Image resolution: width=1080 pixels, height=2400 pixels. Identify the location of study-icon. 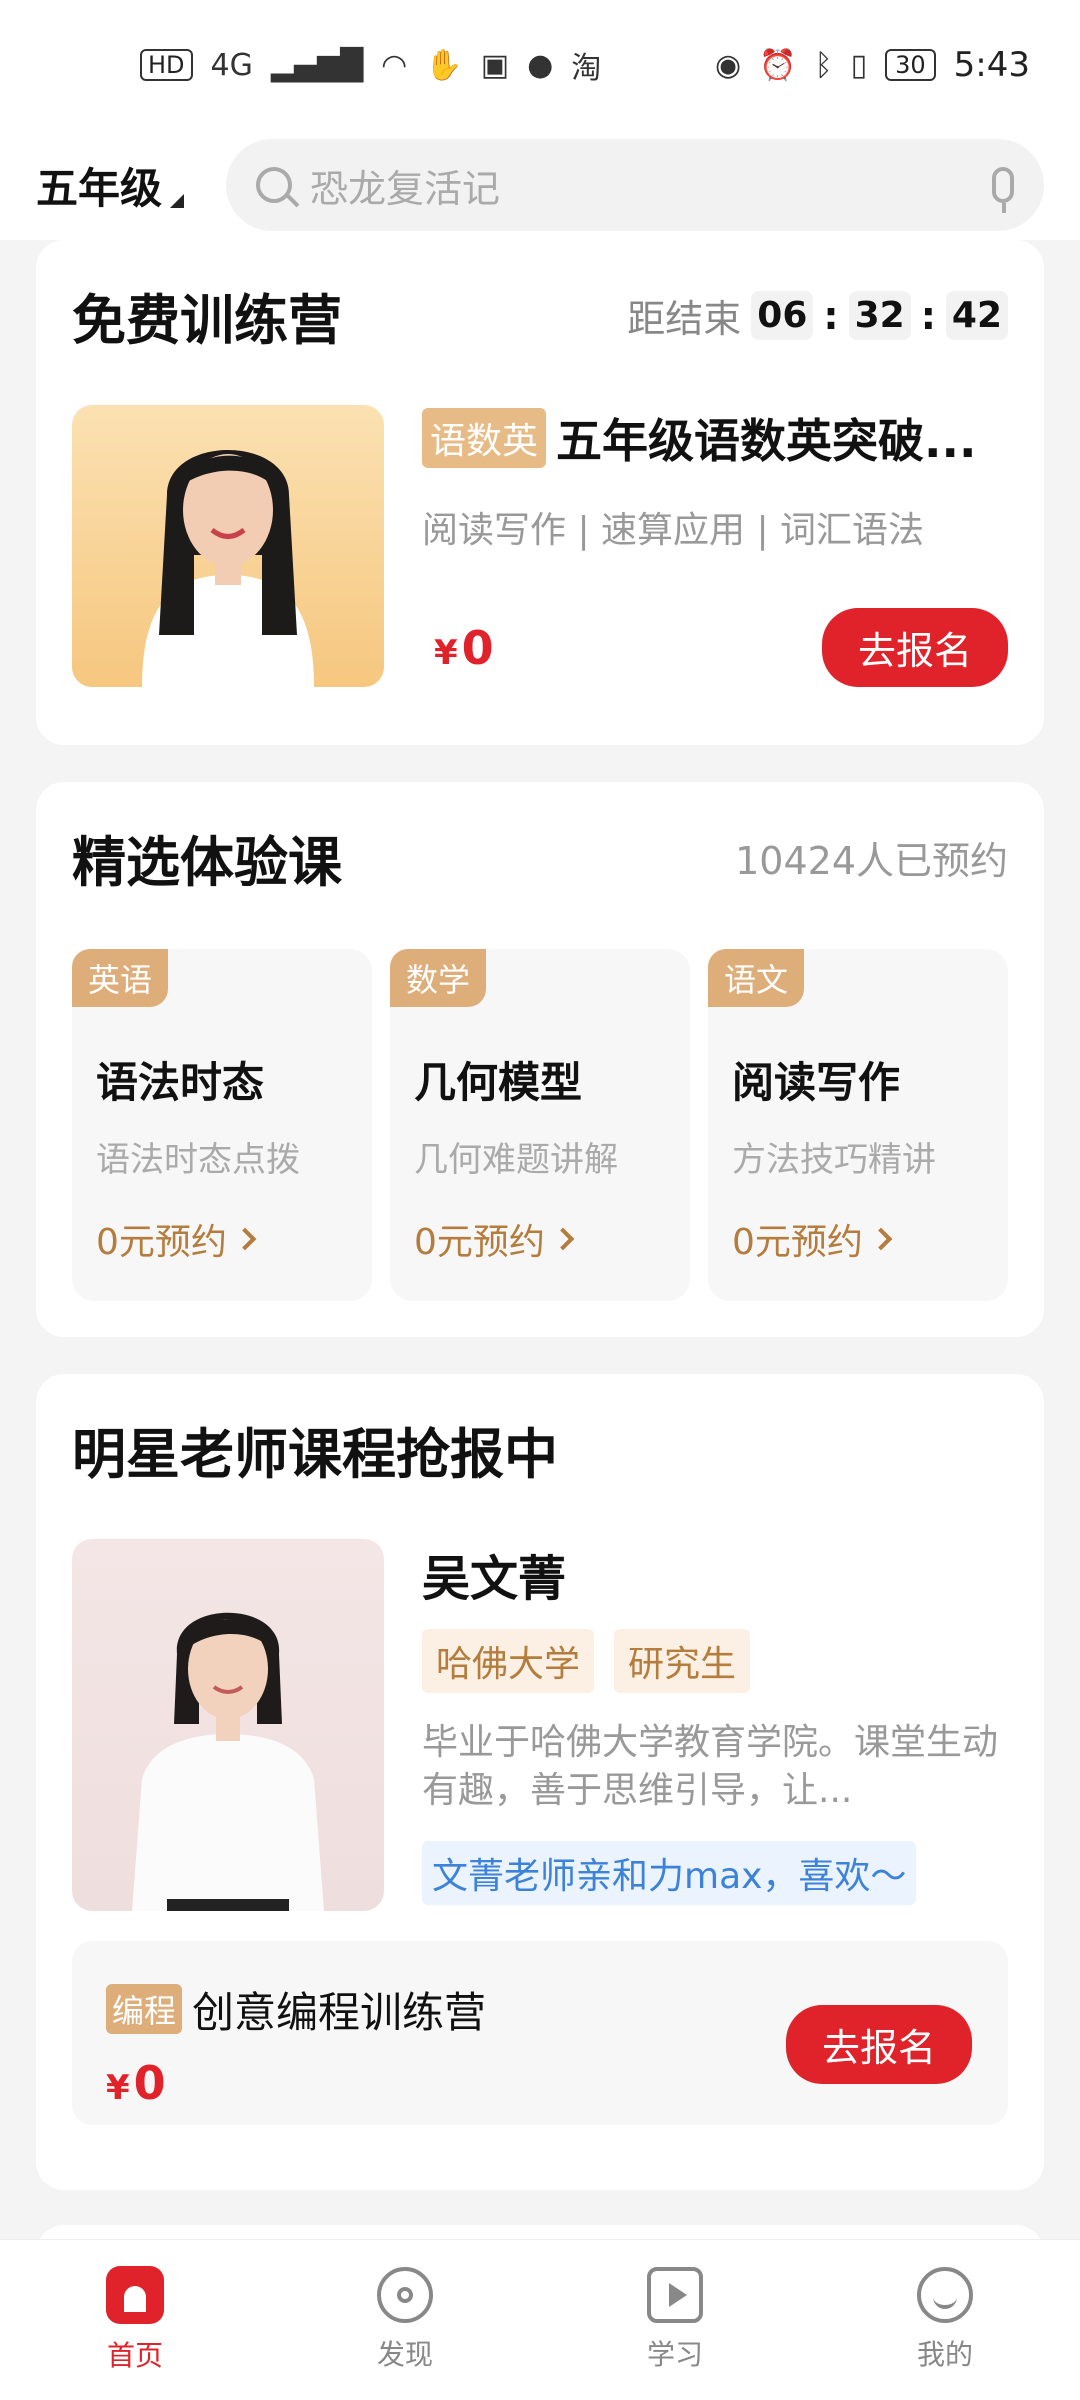
(675, 2295).